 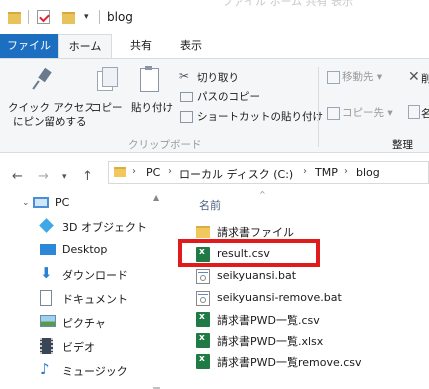 What do you see at coordinates (95, 275) in the screenshot?
I see `nav-item-label: ダウンロード` at bounding box center [95, 275].